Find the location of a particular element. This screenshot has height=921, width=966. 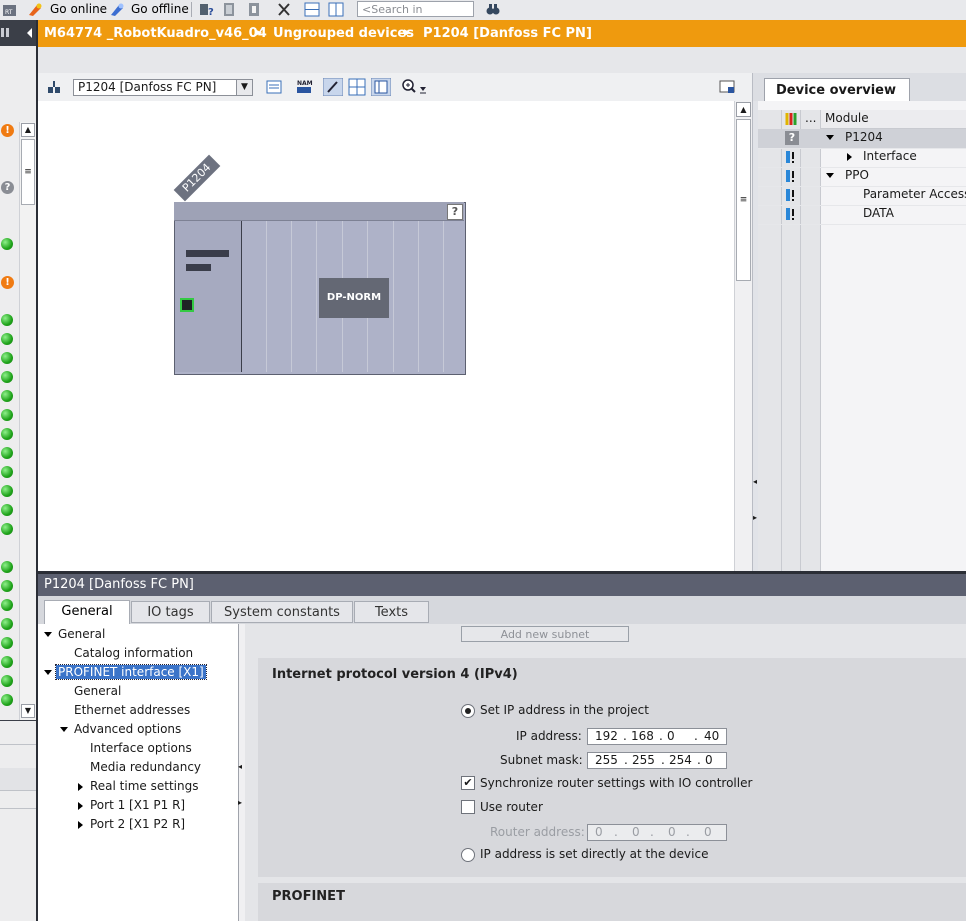

ipv4-section-title: Internet protocol version 4 (IPv4) is located at coordinates (395, 674).